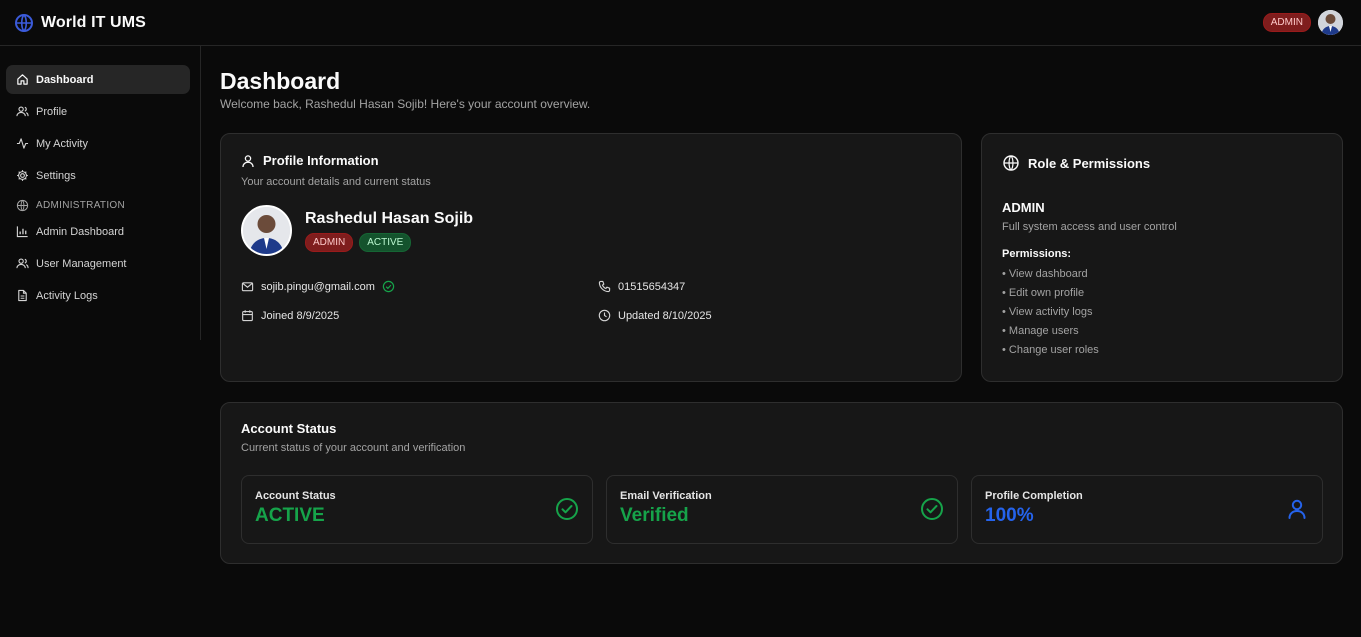  Describe the element at coordinates (385, 242) in the screenshot. I see `status-badge: ACTIVE` at that location.